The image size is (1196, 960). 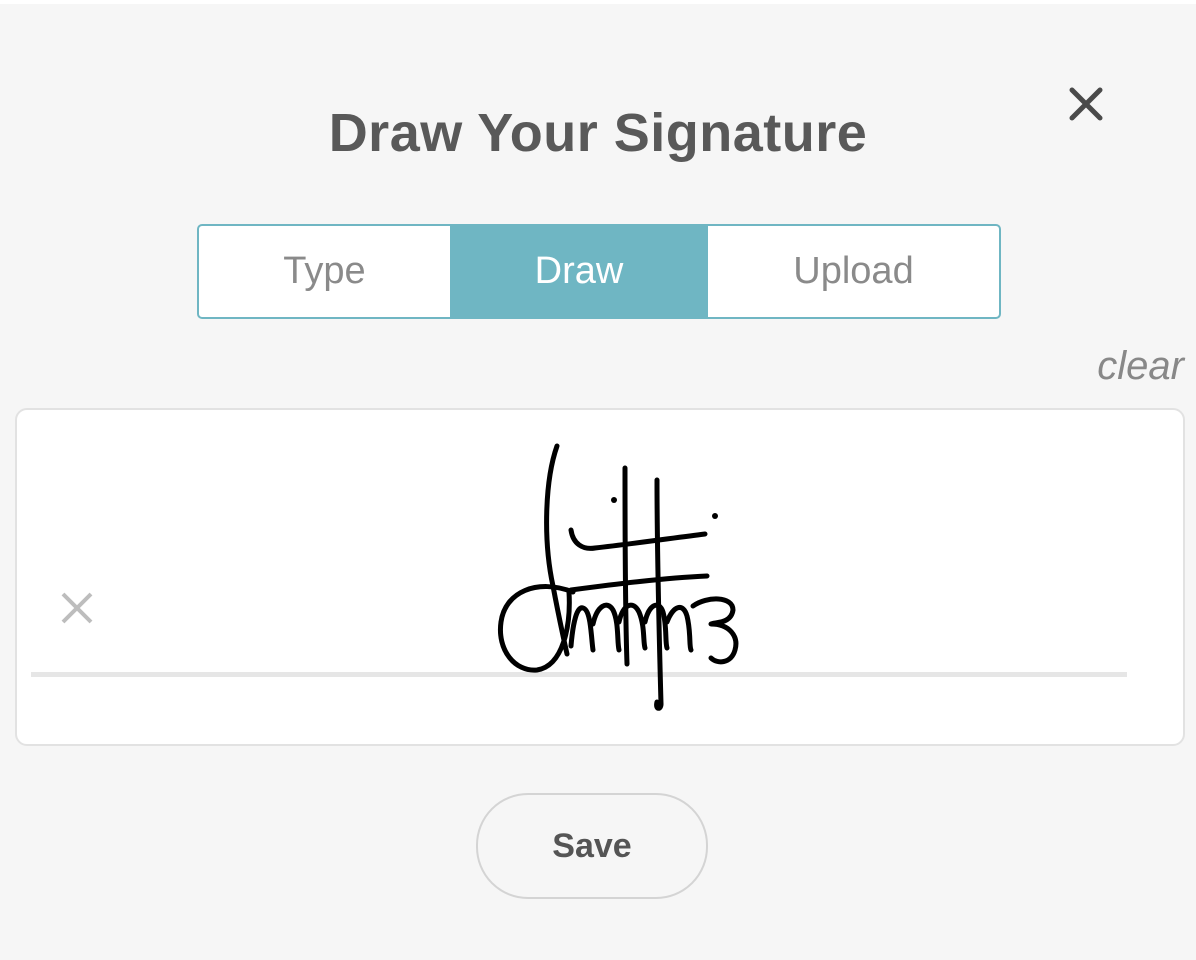 What do you see at coordinates (598, 133) in the screenshot?
I see `dialog-title: Draw Your Signature` at bounding box center [598, 133].